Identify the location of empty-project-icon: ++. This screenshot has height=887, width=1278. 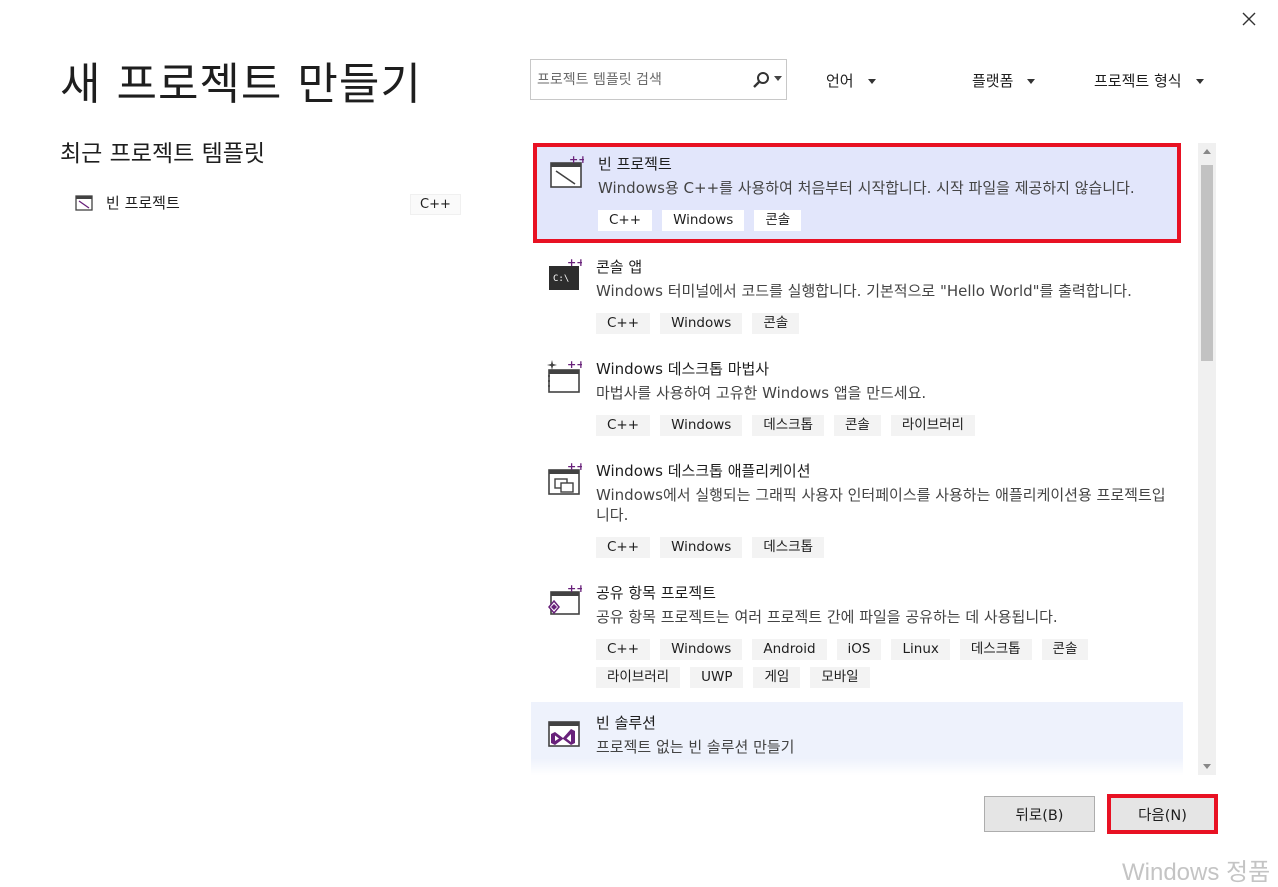
(567, 170).